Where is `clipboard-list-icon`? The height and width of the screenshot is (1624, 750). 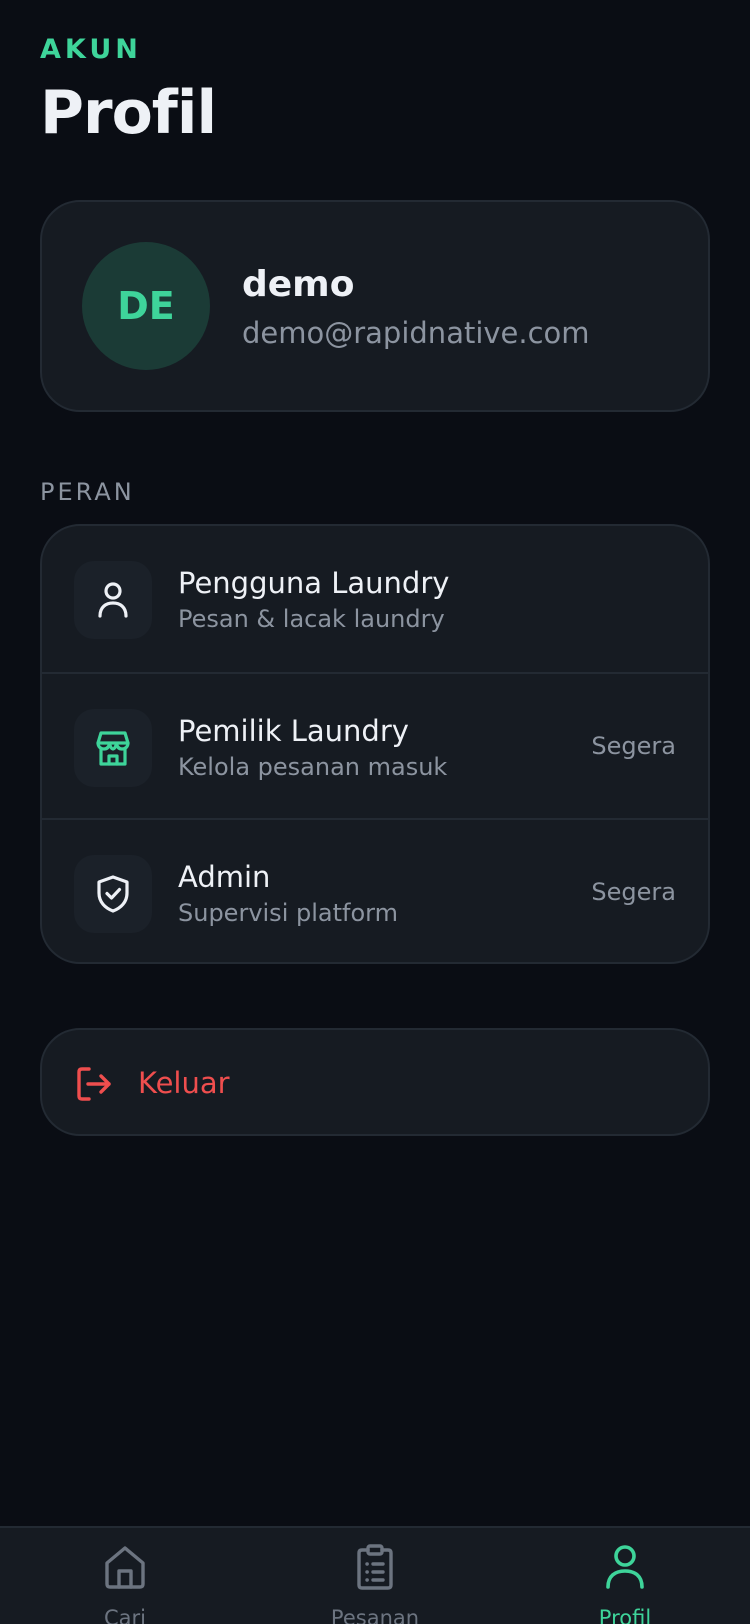 clipboard-list-icon is located at coordinates (375, 1569).